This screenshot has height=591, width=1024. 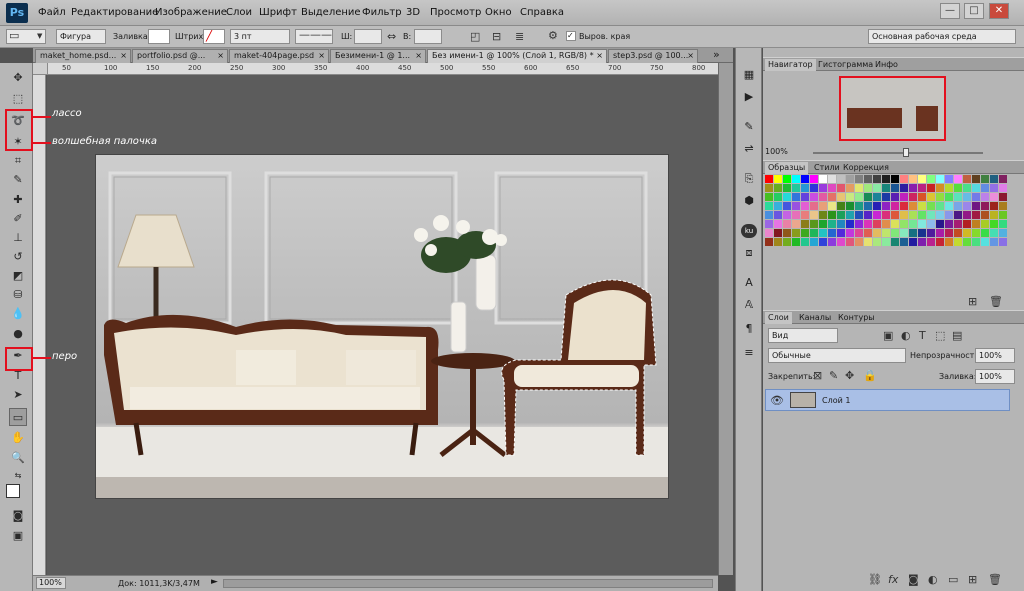 What do you see at coordinates (498, 12) in the screenshot?
I see `menu-window: Окно` at bounding box center [498, 12].